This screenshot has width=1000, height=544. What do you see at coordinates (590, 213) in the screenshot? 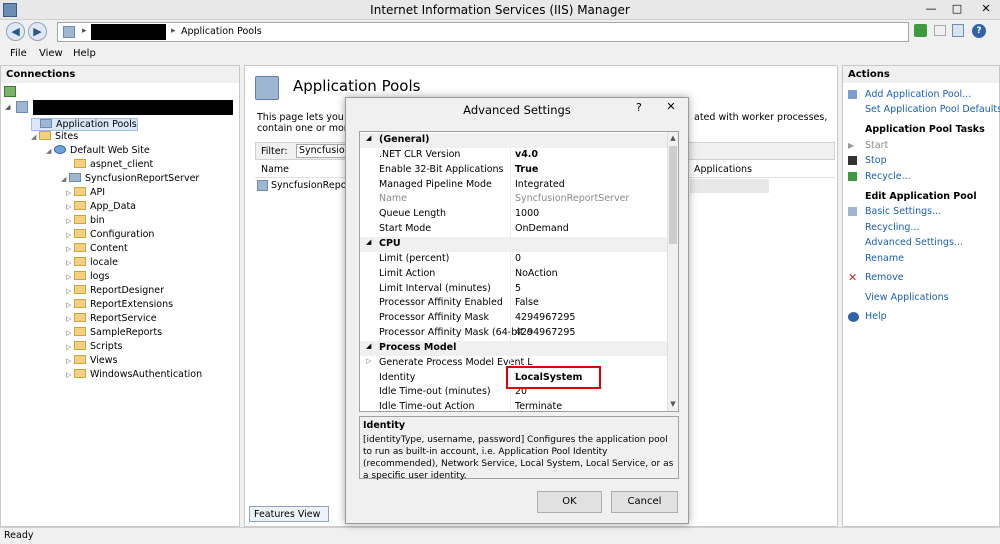
I see `property-value: 1000` at bounding box center [590, 213].